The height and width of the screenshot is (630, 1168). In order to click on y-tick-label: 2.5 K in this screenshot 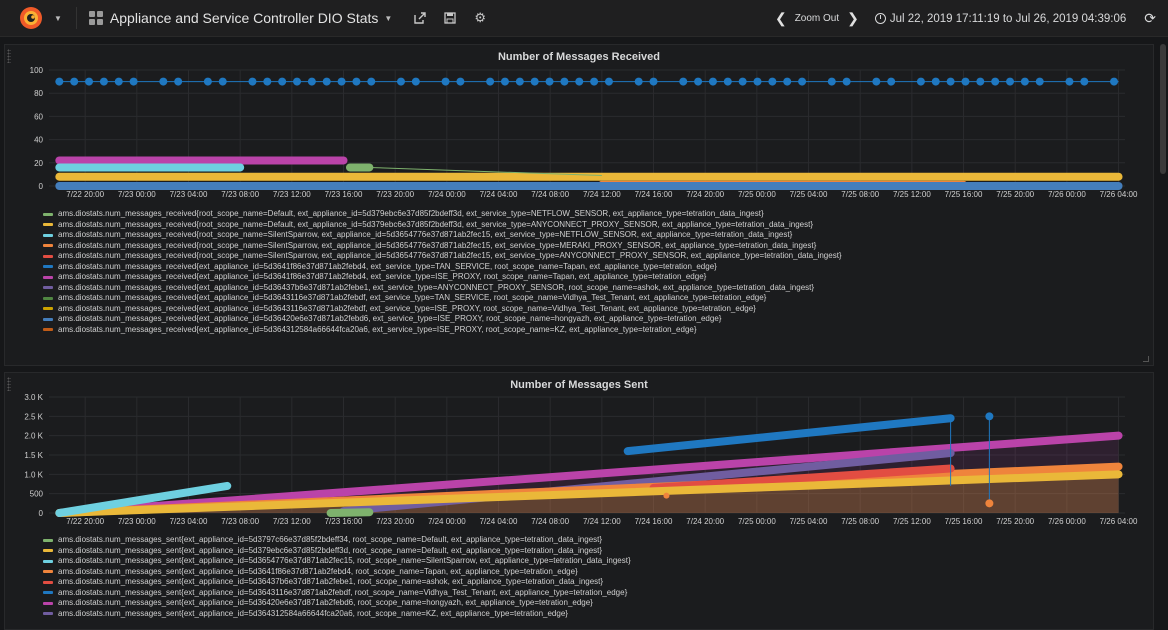, I will do `click(33, 416)`.